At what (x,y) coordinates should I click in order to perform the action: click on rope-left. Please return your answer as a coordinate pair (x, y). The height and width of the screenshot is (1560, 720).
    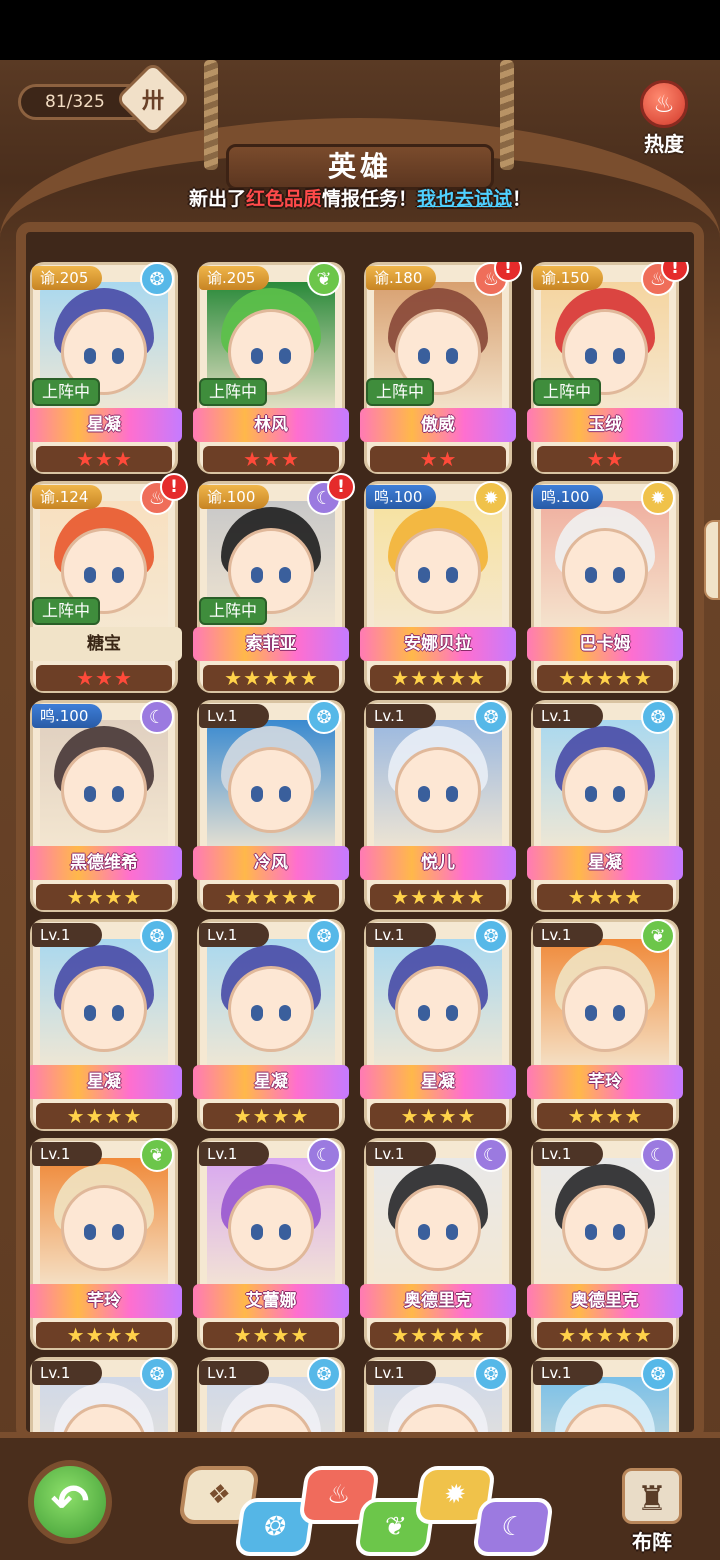
    Looking at the image, I should click on (211, 115).